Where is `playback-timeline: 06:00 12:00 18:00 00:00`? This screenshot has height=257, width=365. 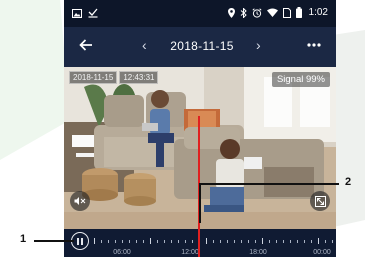 playback-timeline: 06:00 12:00 18:00 00:00 is located at coordinates (200, 243).